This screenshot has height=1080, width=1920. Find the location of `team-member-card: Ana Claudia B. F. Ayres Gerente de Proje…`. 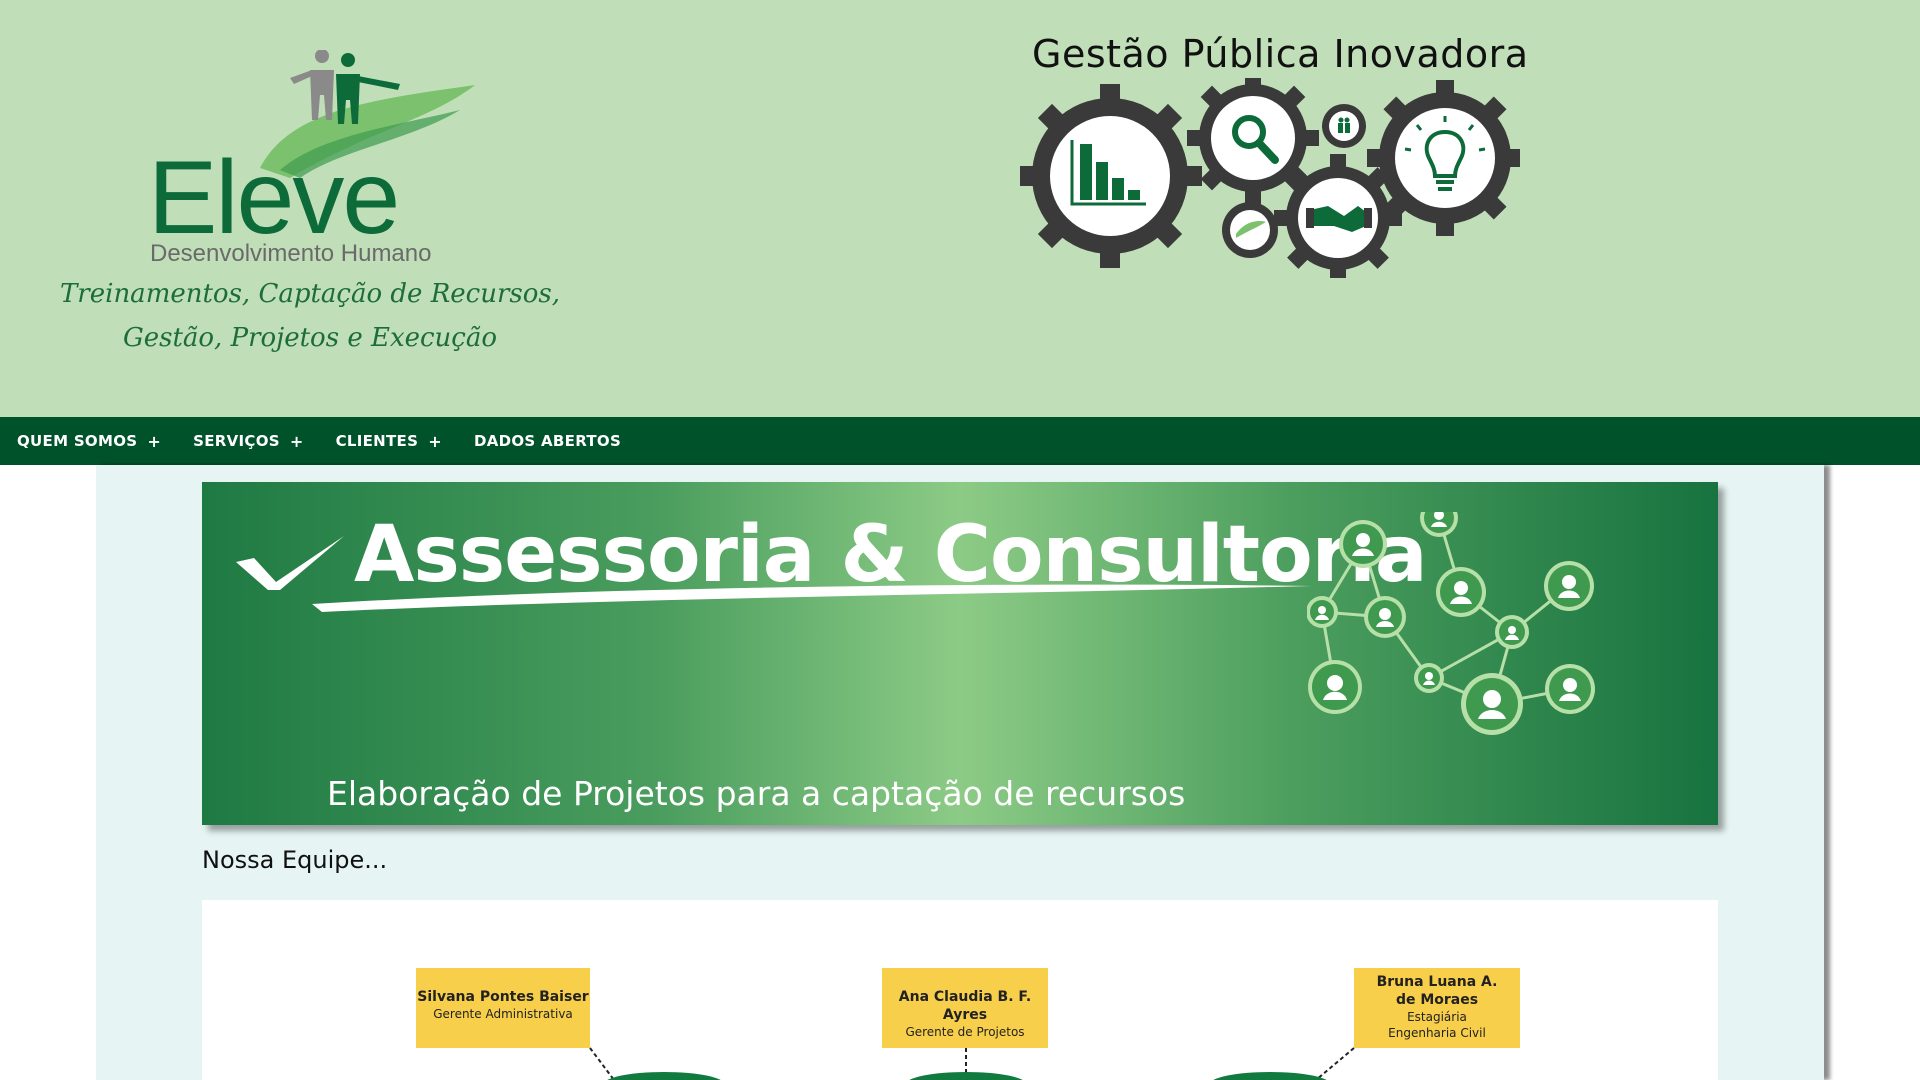

team-member-card: Ana Claudia B. F. Ayres Gerente de Proje… is located at coordinates (965, 1008).